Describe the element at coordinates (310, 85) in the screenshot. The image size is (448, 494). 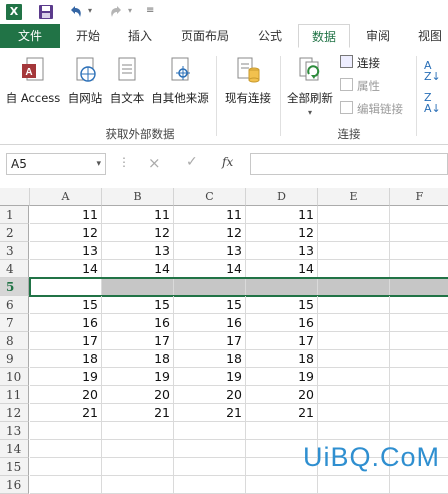
I see `refresh-all-button: 全部刷新 ▾` at that location.